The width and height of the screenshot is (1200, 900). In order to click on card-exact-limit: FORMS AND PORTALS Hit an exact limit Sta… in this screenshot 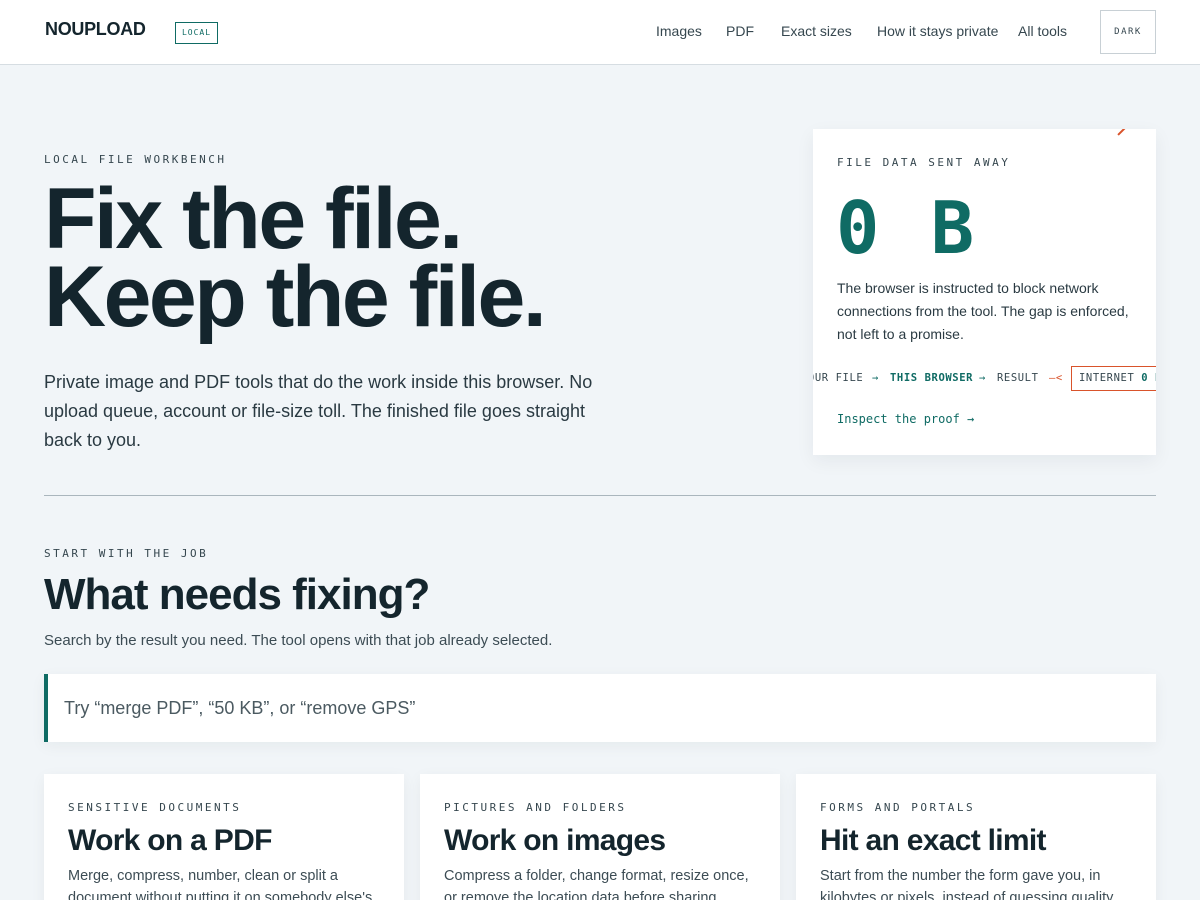, I will do `click(976, 837)`.